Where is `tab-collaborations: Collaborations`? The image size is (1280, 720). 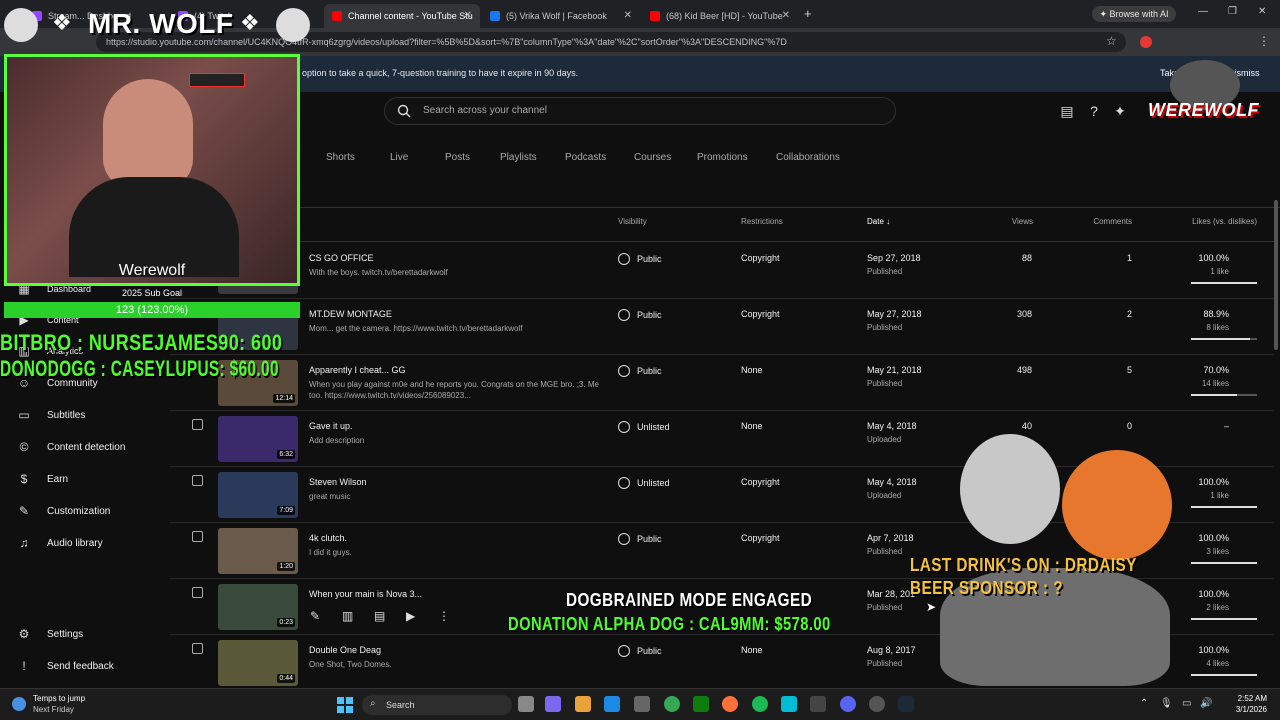
tab-collaborations: Collaborations is located at coordinates (808, 157).